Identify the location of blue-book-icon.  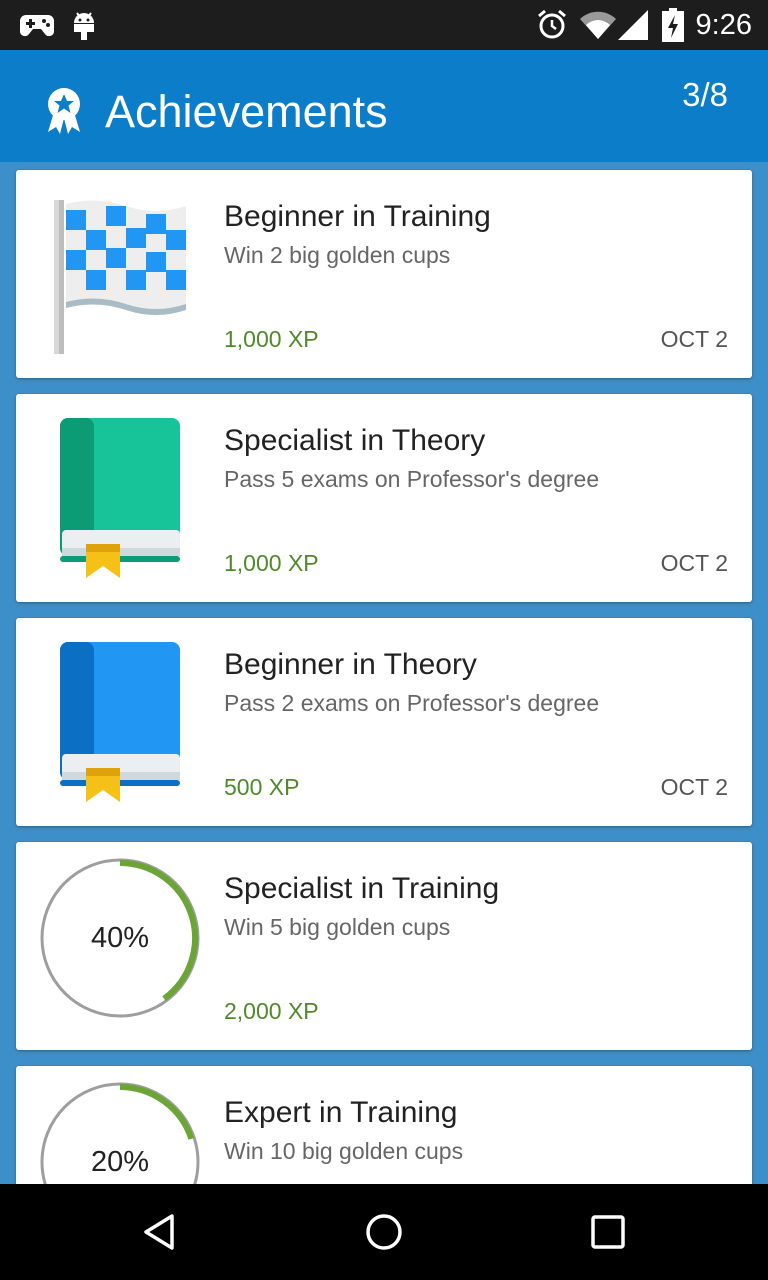
(120, 722).